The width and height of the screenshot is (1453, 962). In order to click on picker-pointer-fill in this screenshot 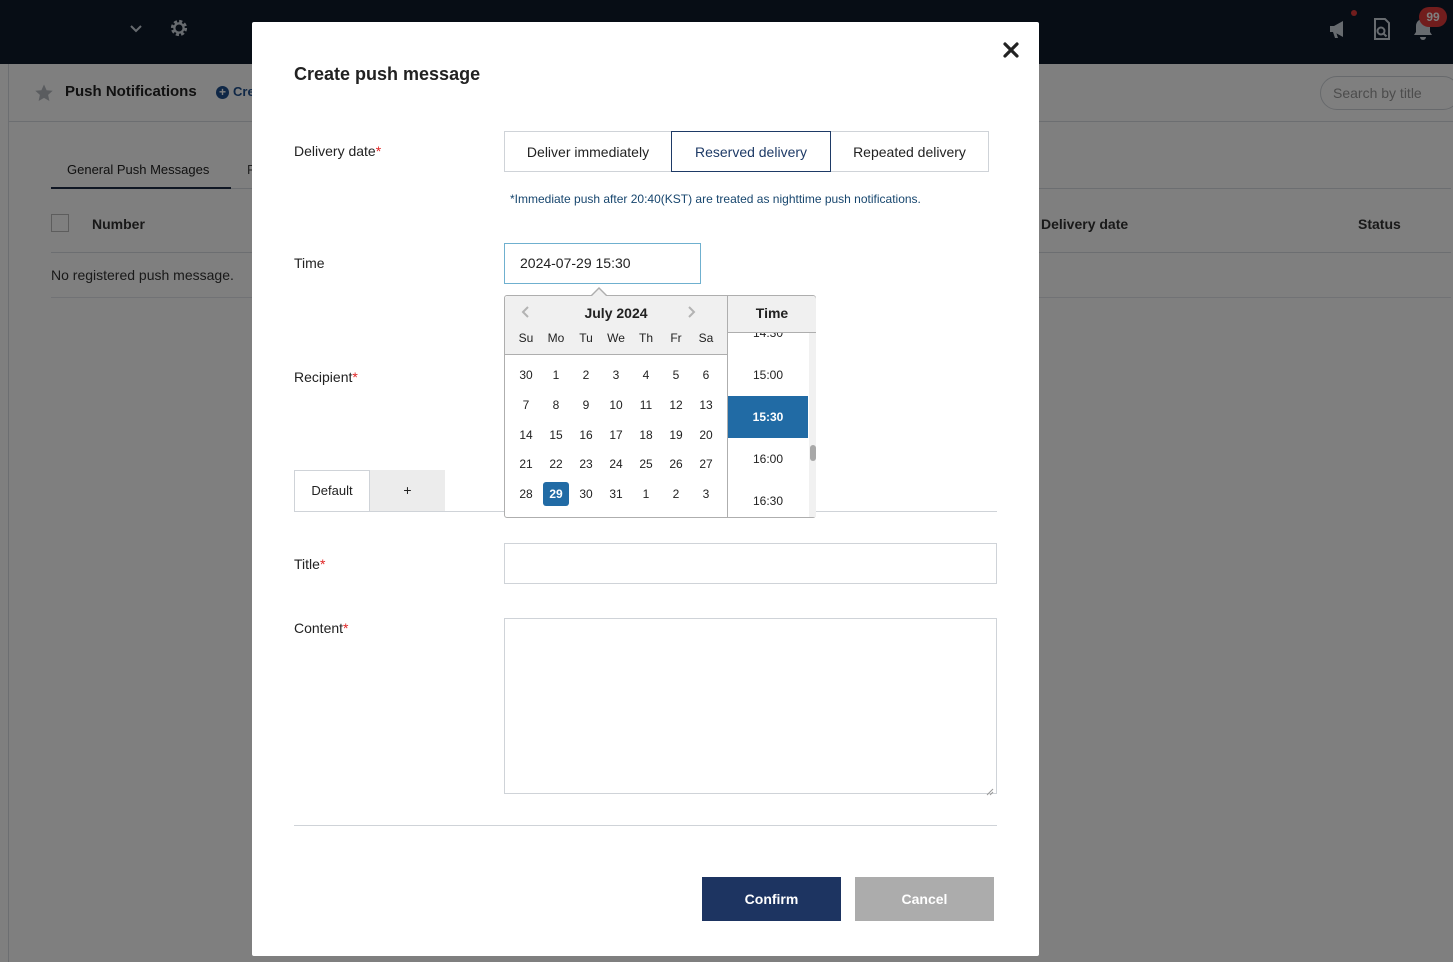, I will do `click(599, 292)`.